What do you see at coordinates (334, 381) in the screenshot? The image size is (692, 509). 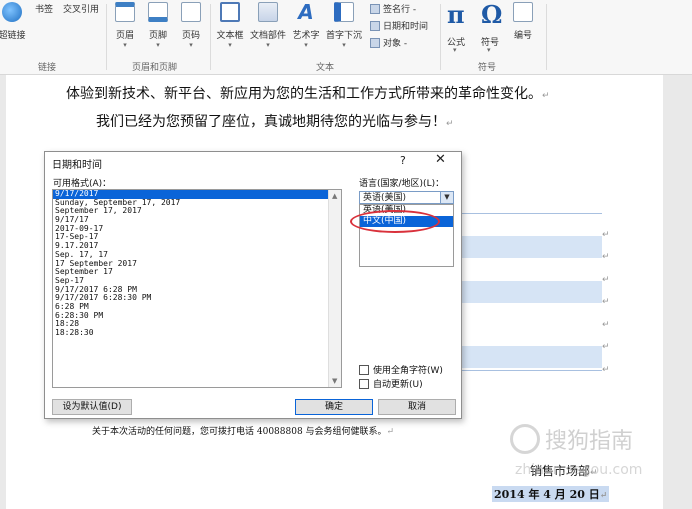 I see `scroll-down-icon: ▼` at bounding box center [334, 381].